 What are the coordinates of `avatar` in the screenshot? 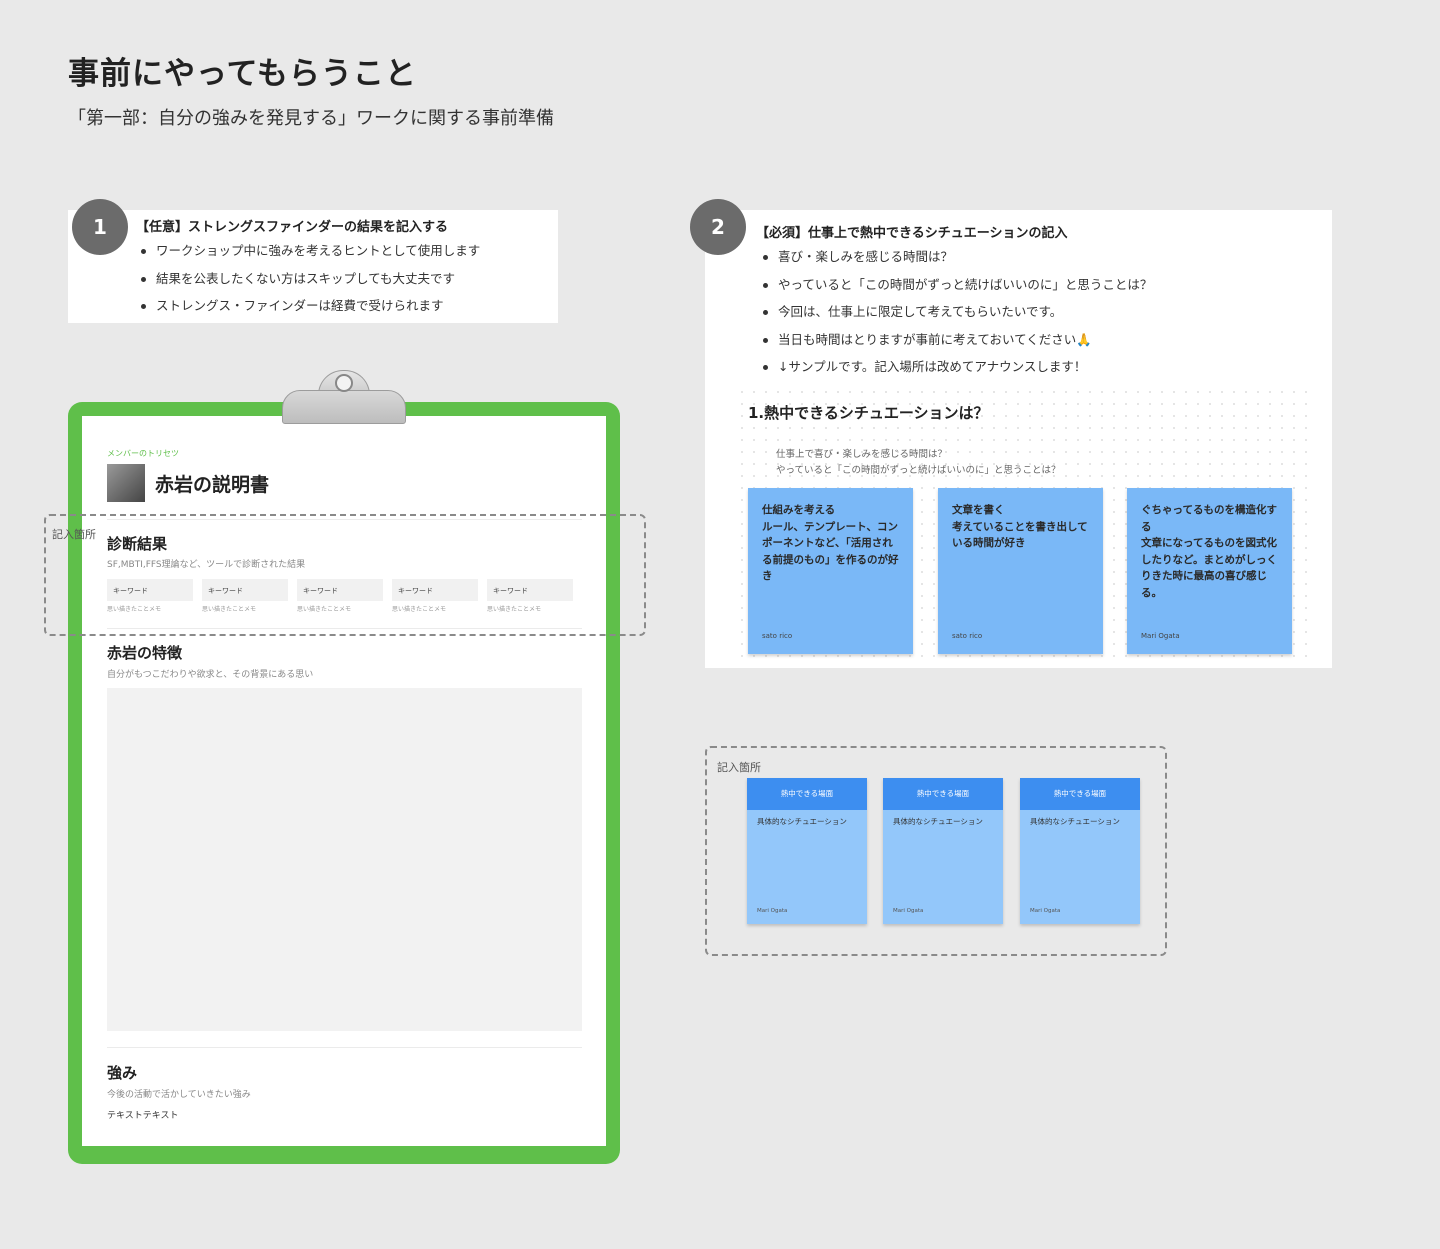 It's located at (126, 483).